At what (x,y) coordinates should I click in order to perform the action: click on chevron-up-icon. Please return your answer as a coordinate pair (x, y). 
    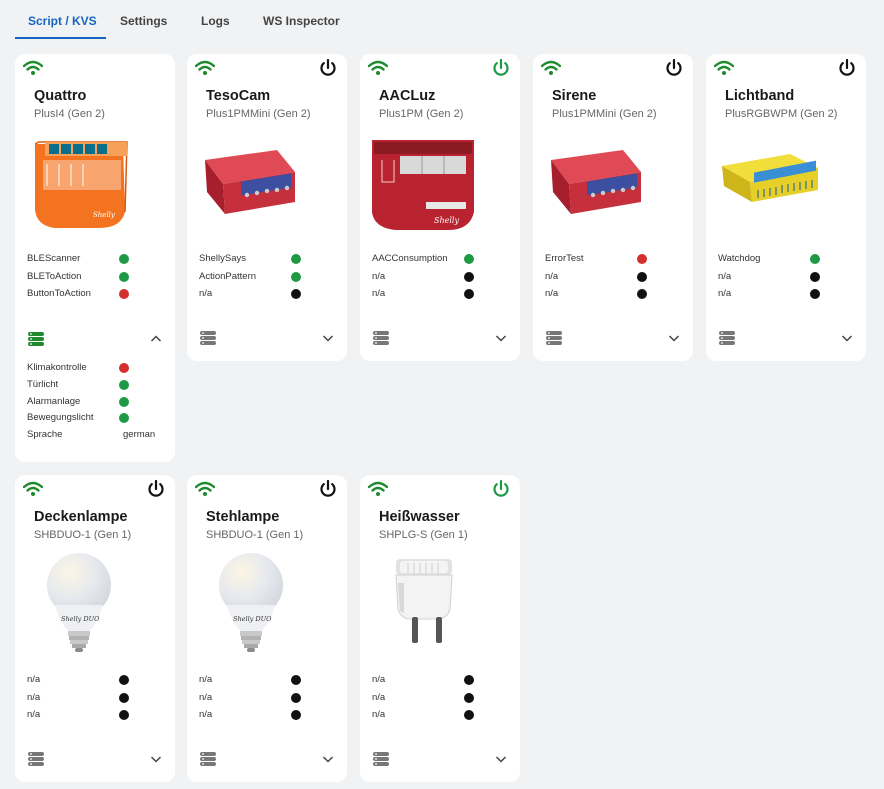
    Looking at the image, I should click on (156, 339).